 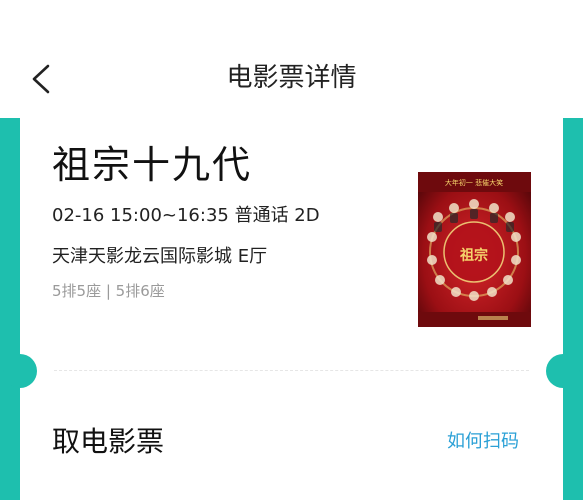 I want to click on movie-title: 祖宗十九代, so click(x=152, y=165).